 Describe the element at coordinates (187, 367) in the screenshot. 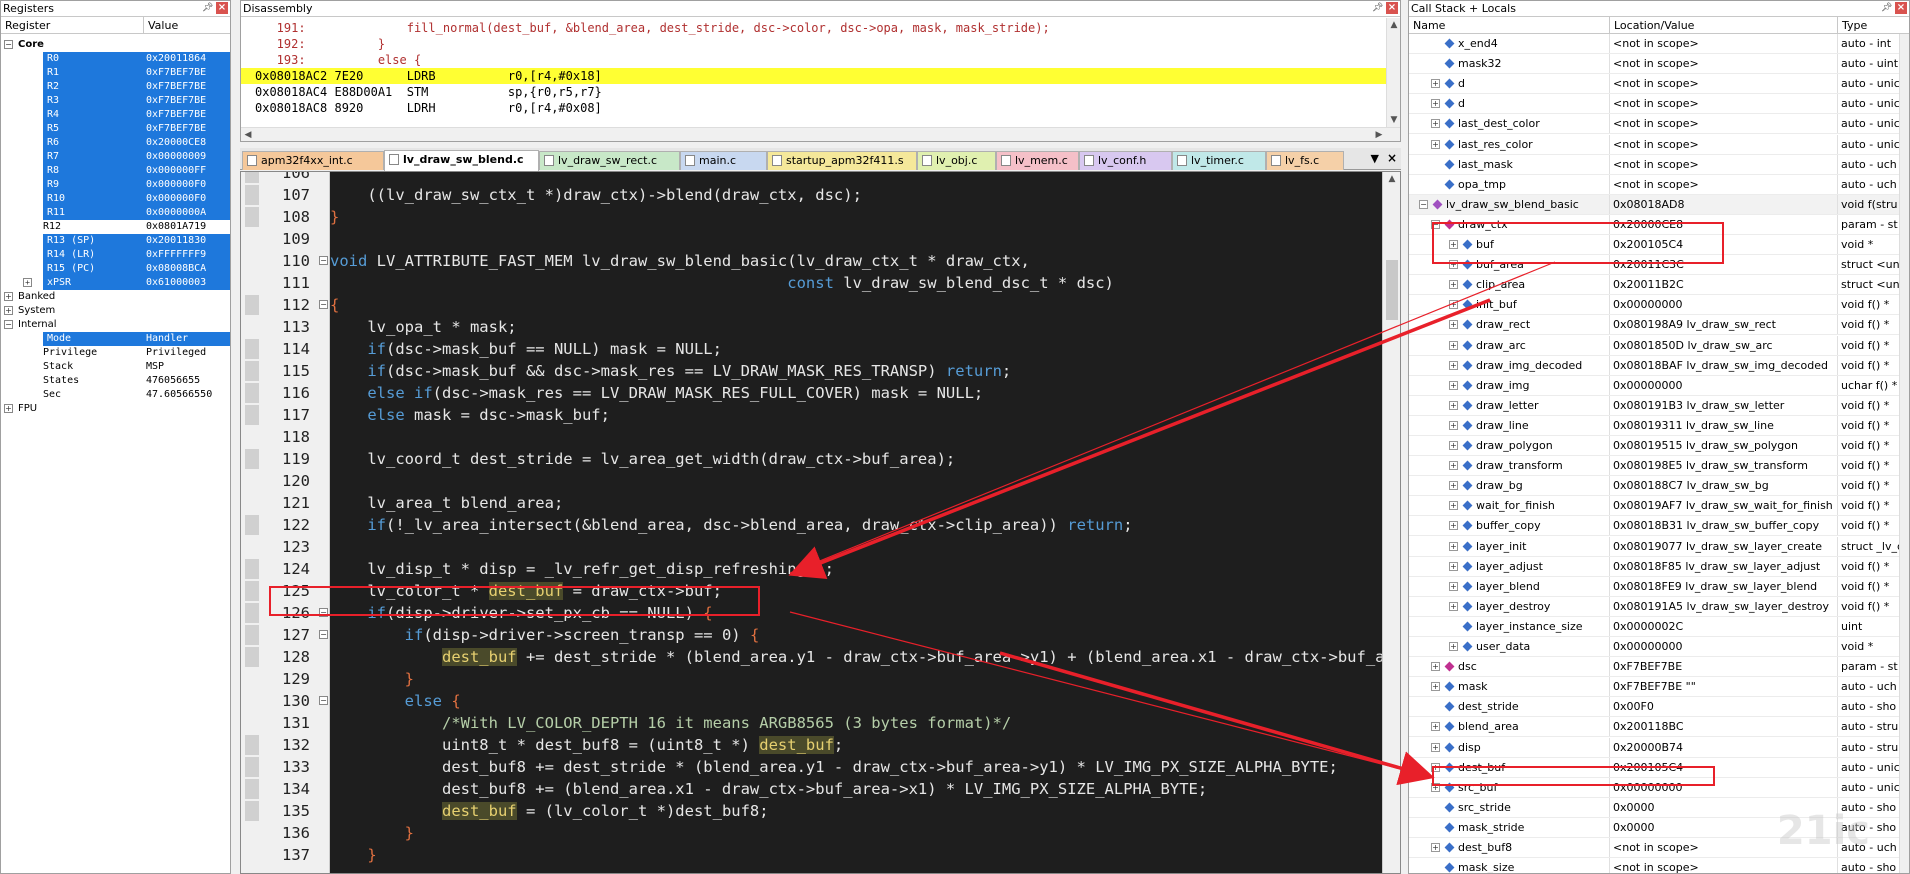

I see `register-value: MSP` at that location.